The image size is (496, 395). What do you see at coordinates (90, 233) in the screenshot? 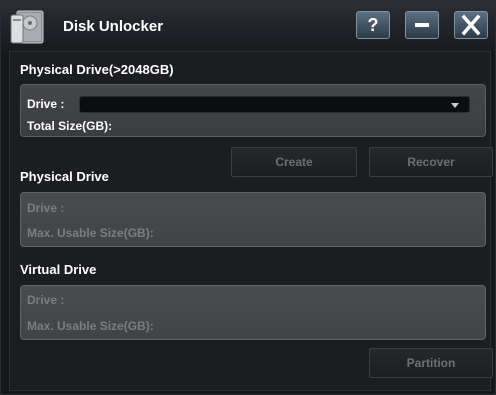
I see `physical-max-size-label: Max. Usable Size(GB):` at bounding box center [90, 233].